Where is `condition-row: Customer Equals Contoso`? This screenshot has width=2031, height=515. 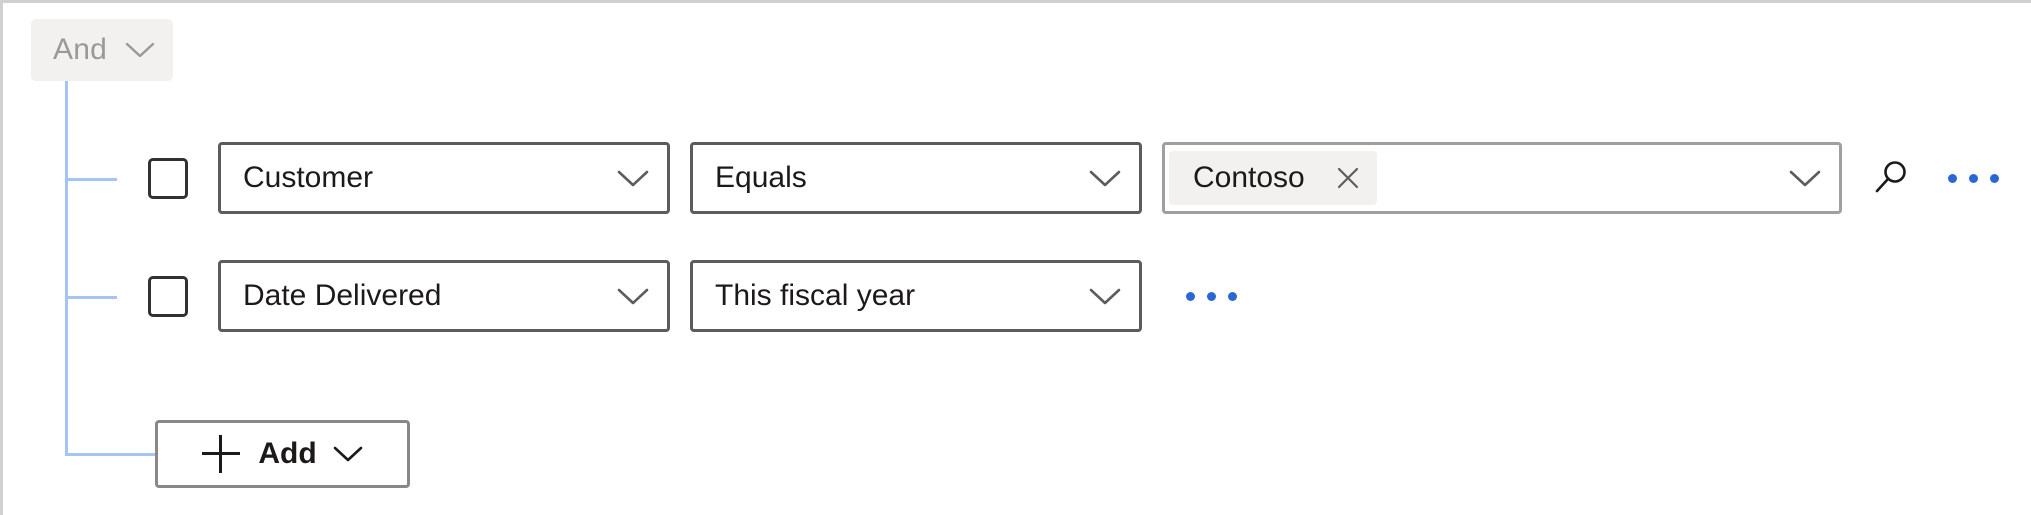 condition-row: Customer Equals Contoso is located at coordinates (1077, 178).